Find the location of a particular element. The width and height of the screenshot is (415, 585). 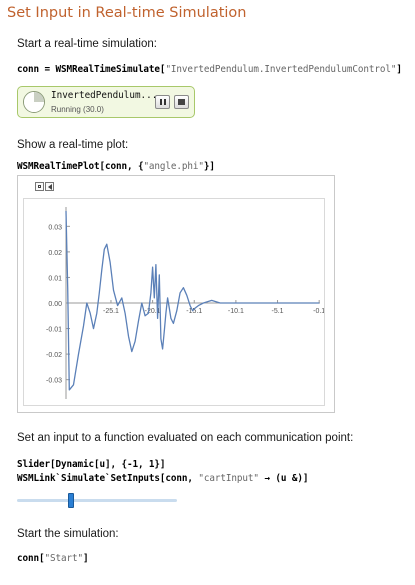

slider-thumb is located at coordinates (70, 500).